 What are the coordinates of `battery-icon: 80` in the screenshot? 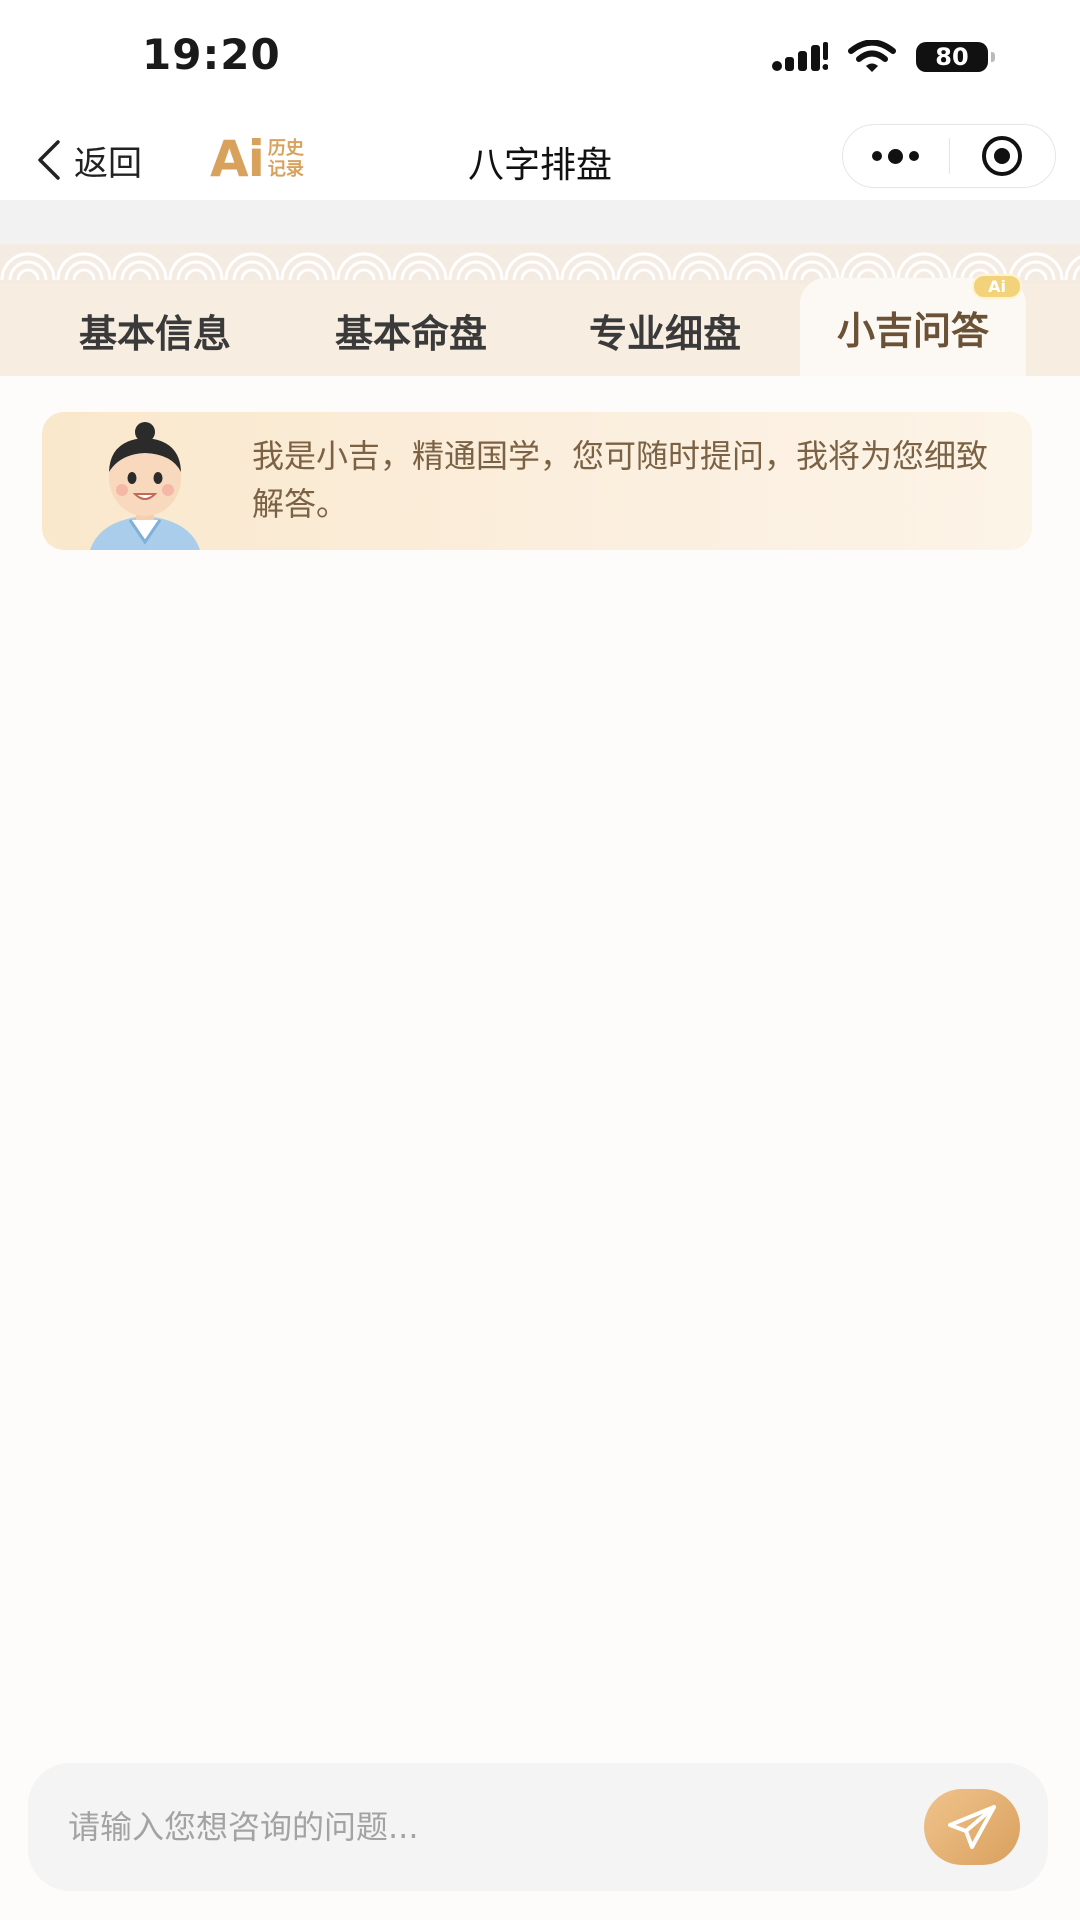 It's located at (955, 57).